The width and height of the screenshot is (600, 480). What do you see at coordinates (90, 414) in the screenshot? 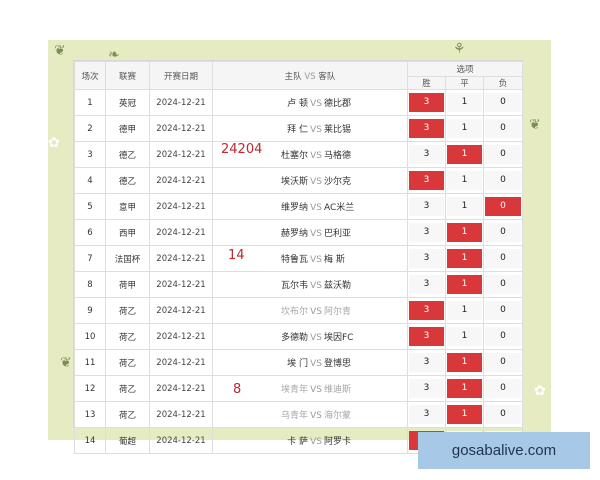
I see `round-number: 13` at bounding box center [90, 414].